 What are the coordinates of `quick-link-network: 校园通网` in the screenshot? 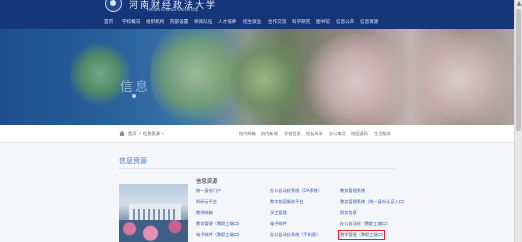 It's located at (359, 133).